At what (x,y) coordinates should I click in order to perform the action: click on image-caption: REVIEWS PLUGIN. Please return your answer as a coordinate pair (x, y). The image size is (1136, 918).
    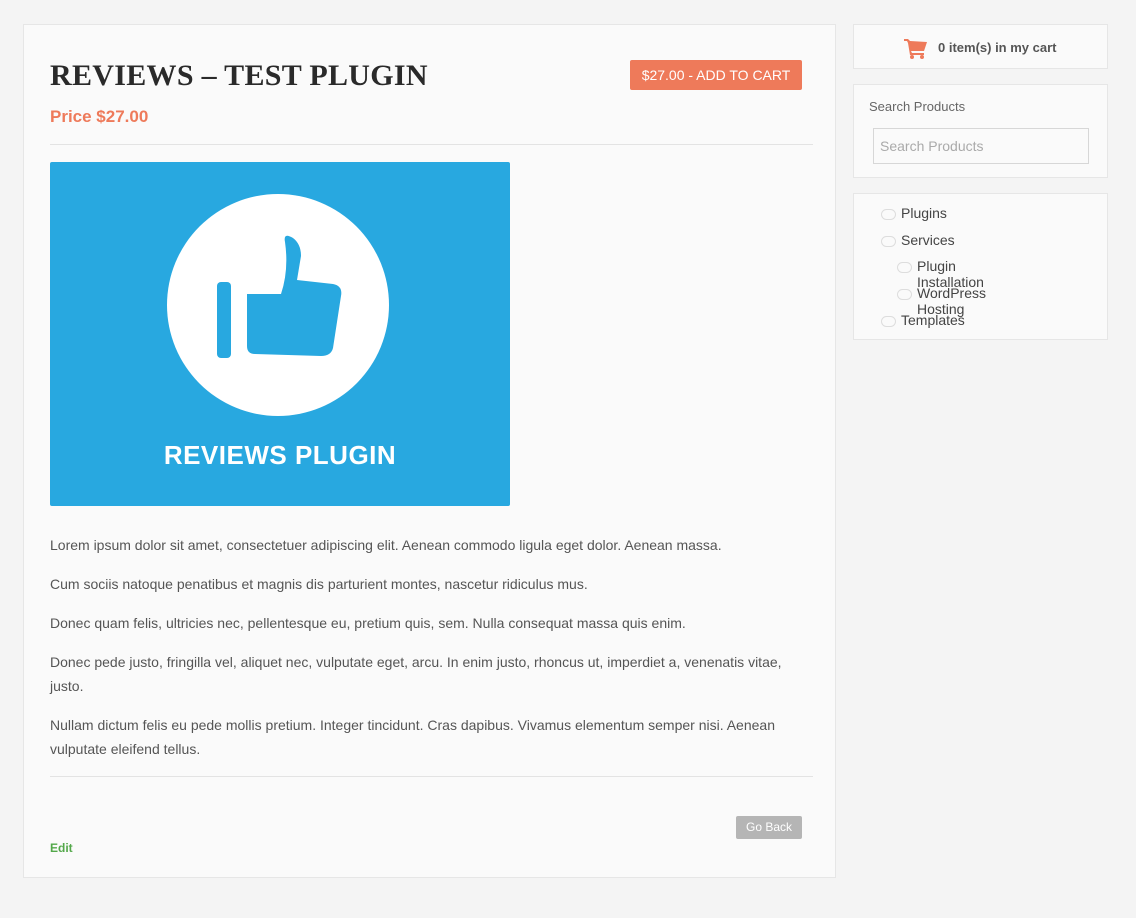
    Looking at the image, I should click on (280, 455).